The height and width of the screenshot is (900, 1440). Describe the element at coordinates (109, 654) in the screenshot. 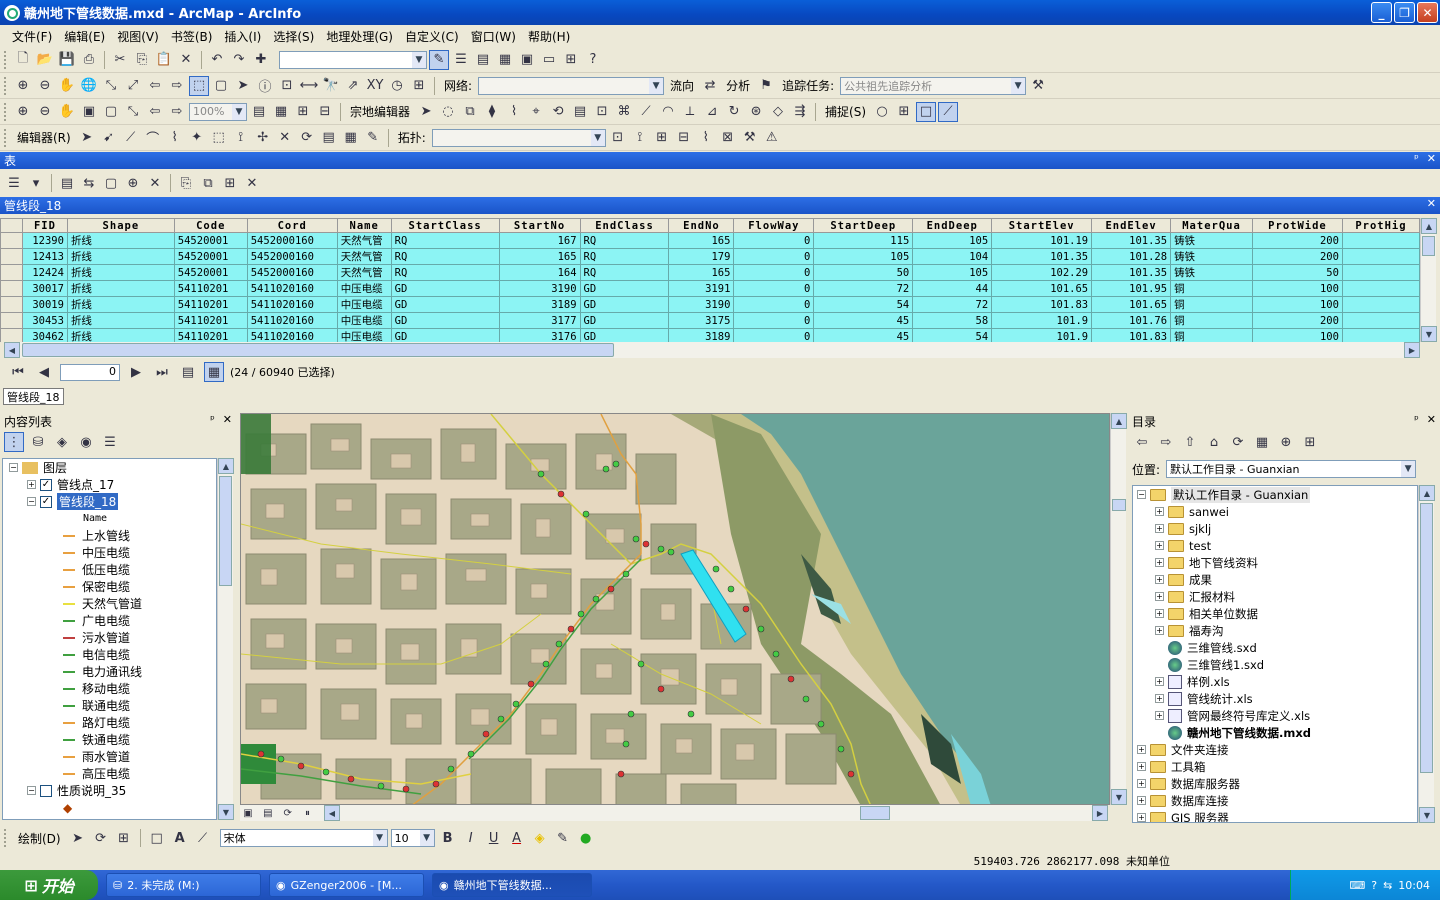

I see `legend-item: 电信电缆` at that location.